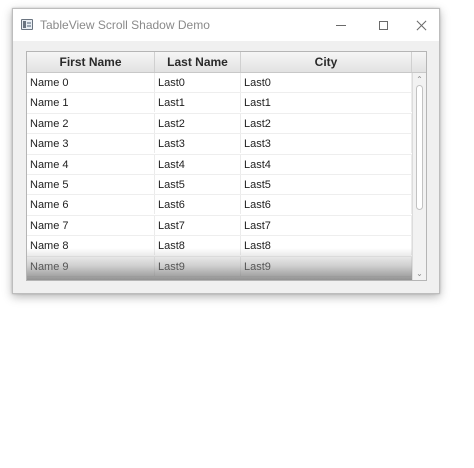 Image resolution: width=474 pixels, height=468 pixels. What do you see at coordinates (326, 123) in the screenshot?
I see `cell-city: Last2` at bounding box center [326, 123].